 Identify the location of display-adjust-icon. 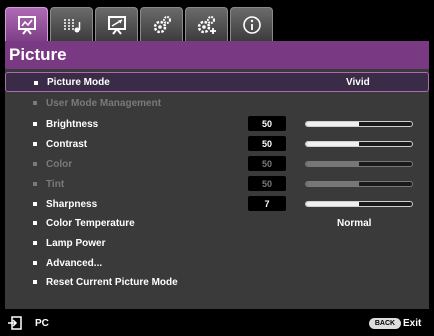
(116, 25).